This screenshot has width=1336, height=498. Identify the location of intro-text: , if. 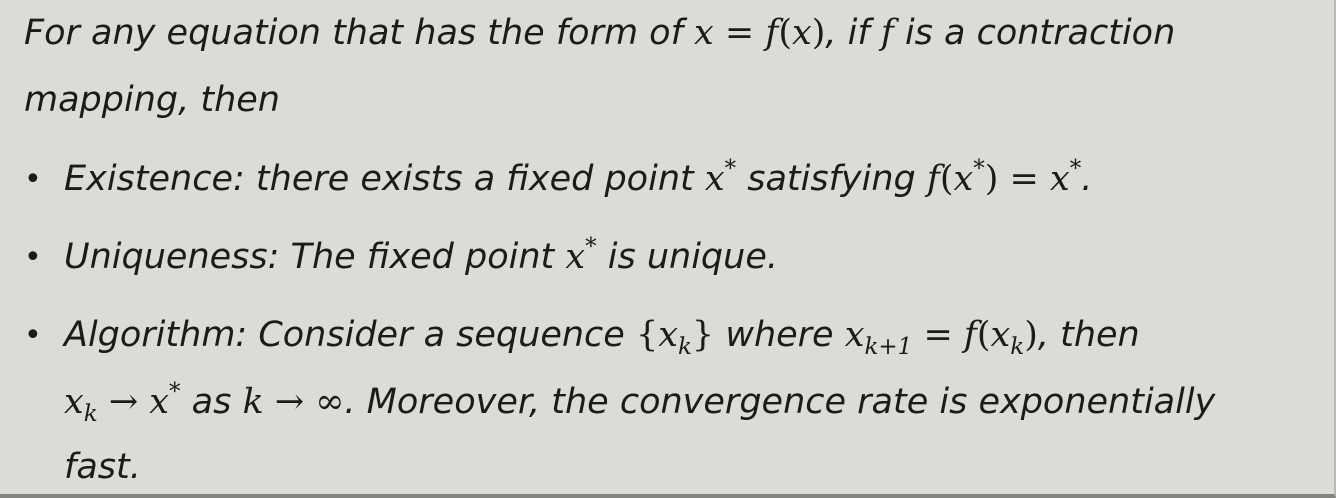
(853, 33).